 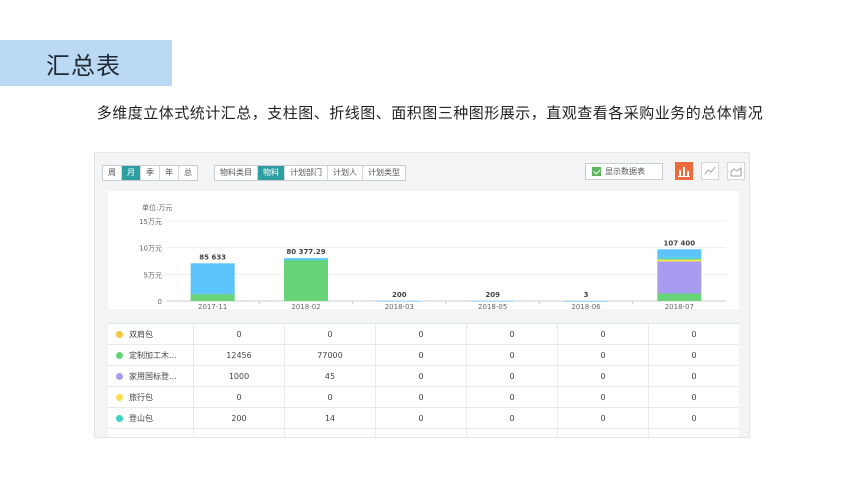 What do you see at coordinates (150, 249) in the screenshot?
I see `y-tick-label-2: 10万元` at bounding box center [150, 249].